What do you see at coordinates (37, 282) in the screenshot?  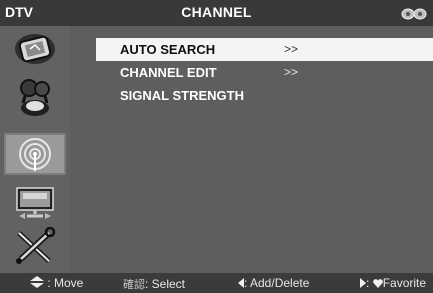 I see `up-down-arrow-icon` at bounding box center [37, 282].